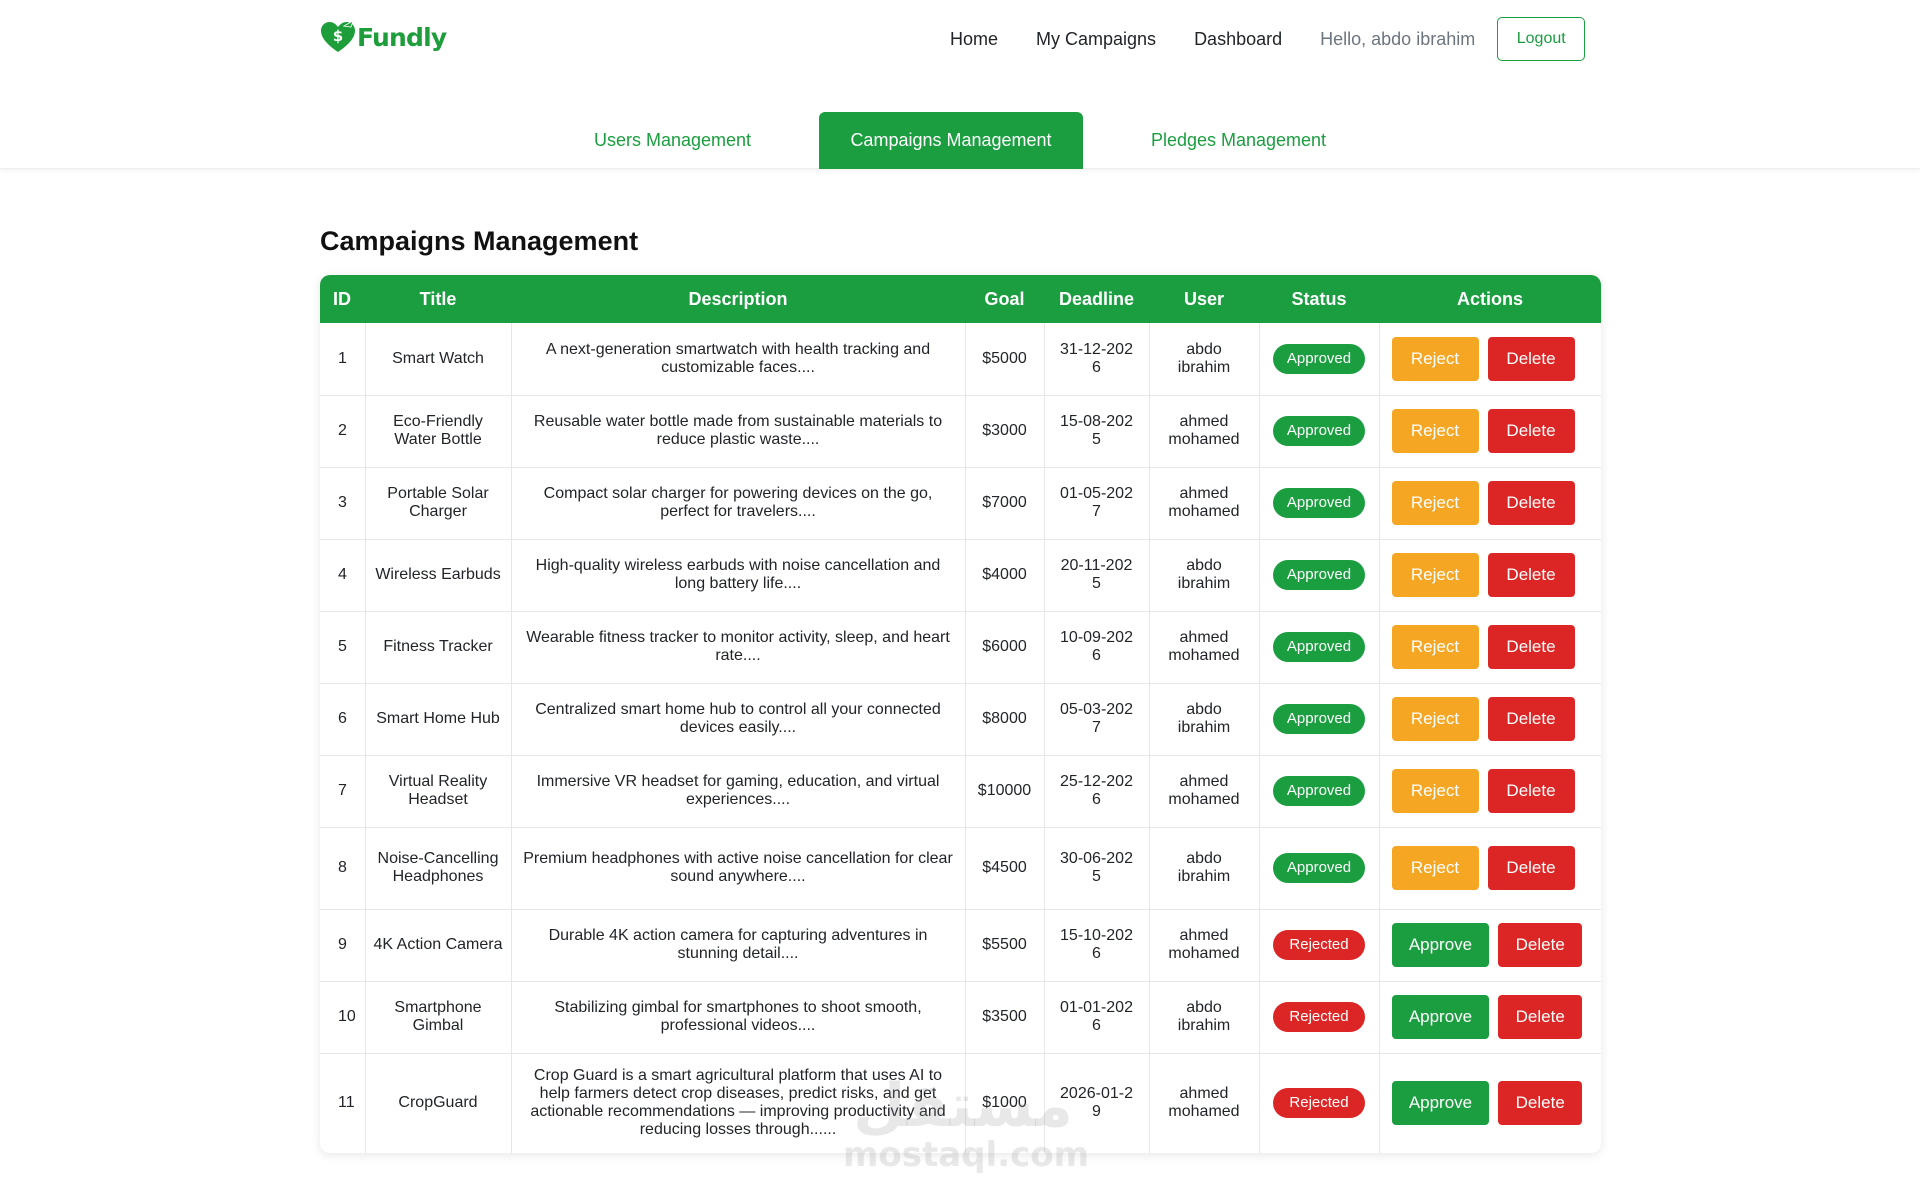  Describe the element at coordinates (1005, 1017) in the screenshot. I see `cell-goal: $3500` at that location.